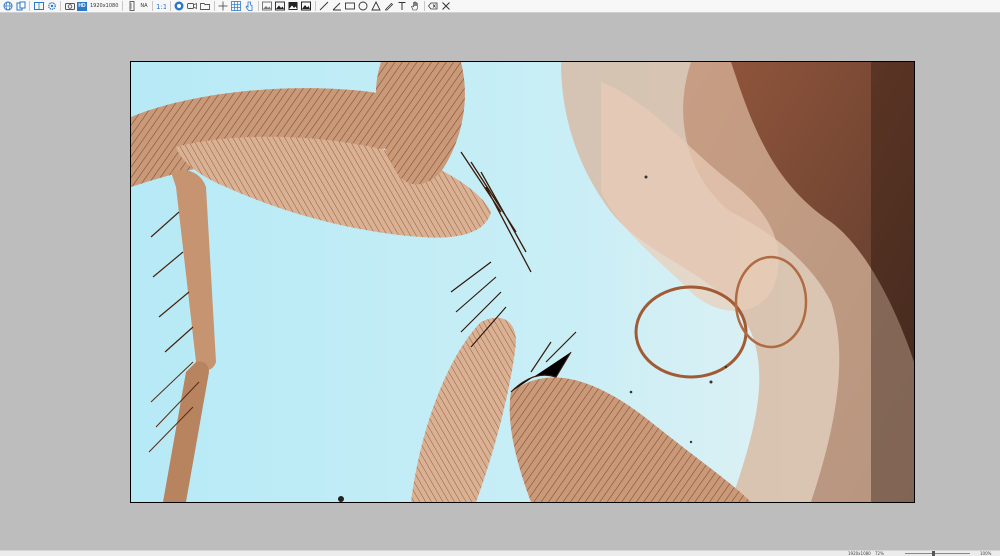 The height and width of the screenshot is (556, 1000). I want to click on globe-icon, so click(7, 6).